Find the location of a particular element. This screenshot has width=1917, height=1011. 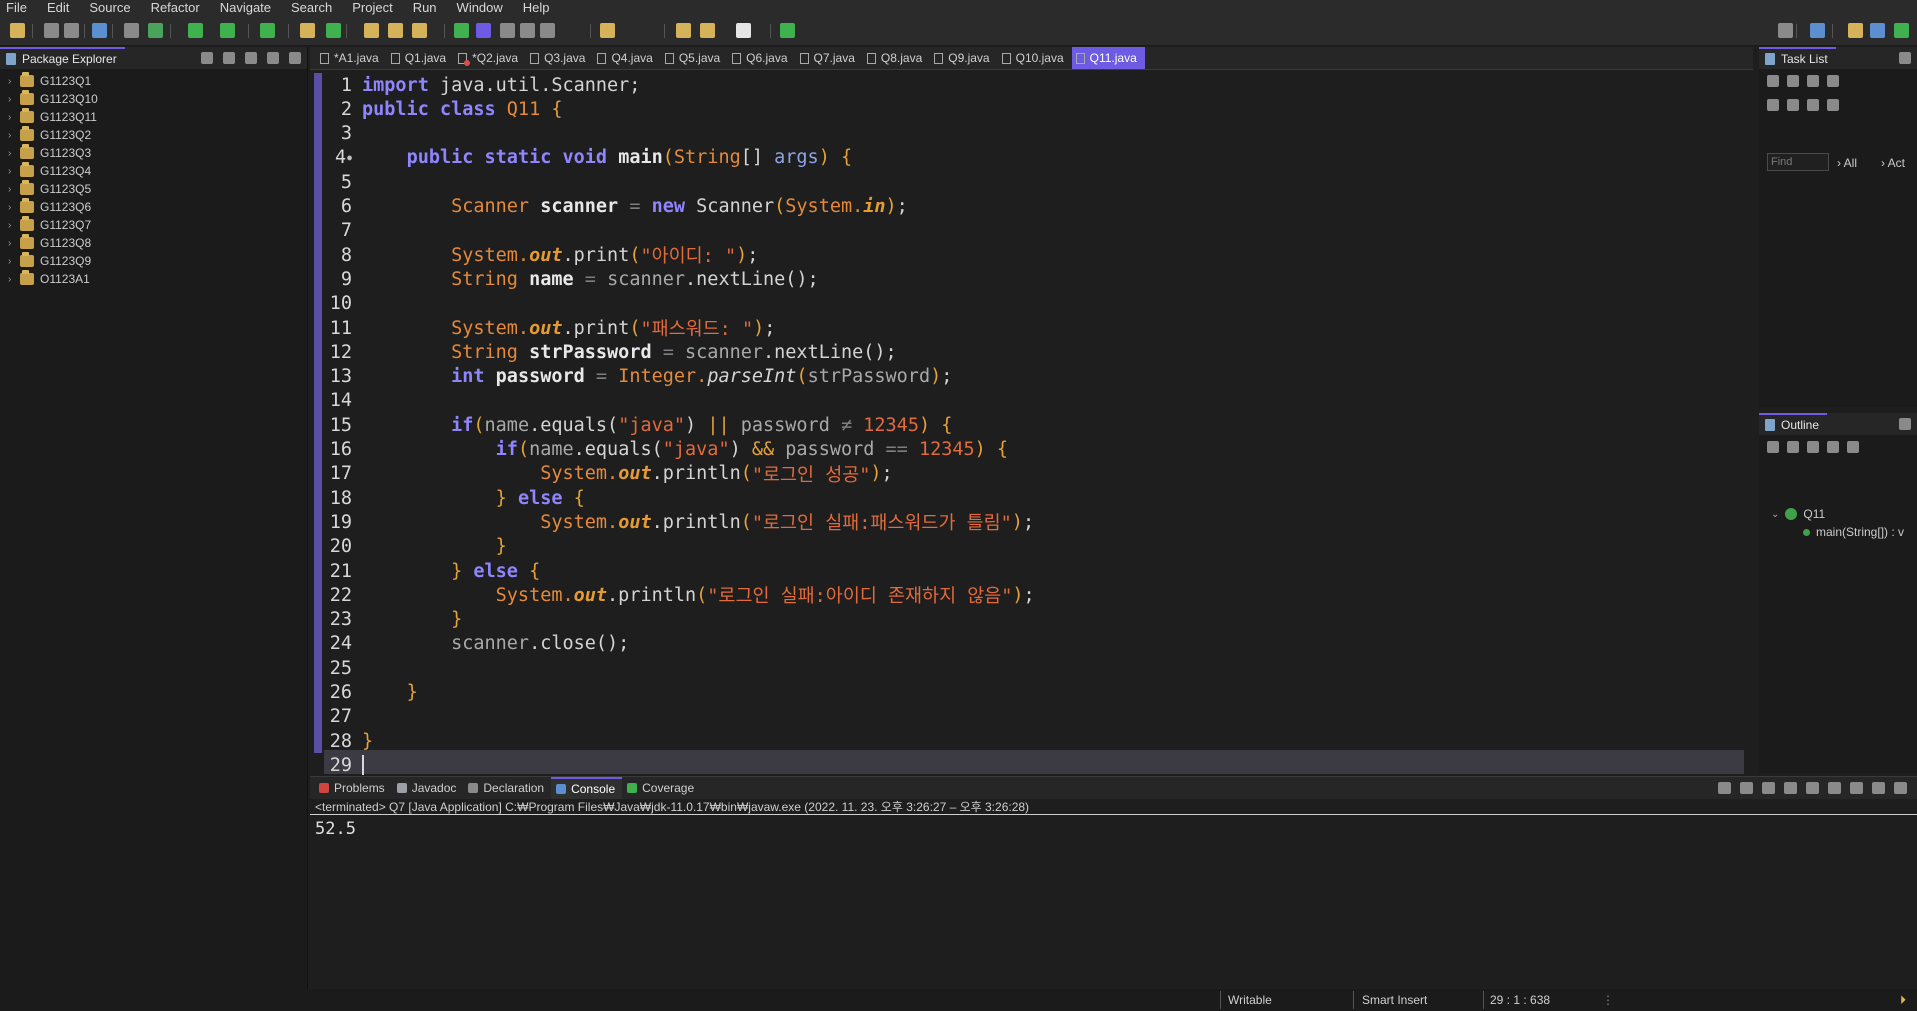

hide-fields-icon is located at coordinates (1813, 447).